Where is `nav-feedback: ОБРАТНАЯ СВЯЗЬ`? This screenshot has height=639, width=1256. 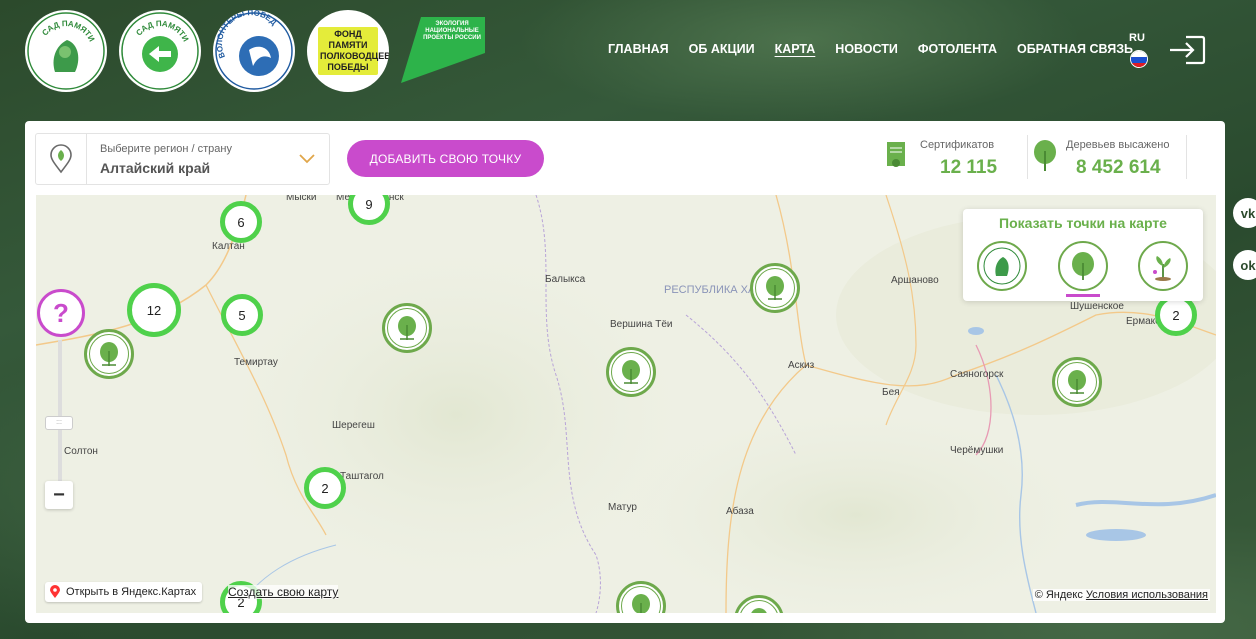 nav-feedback: ОБРАТНАЯ СВЯЗЬ is located at coordinates (1075, 49).